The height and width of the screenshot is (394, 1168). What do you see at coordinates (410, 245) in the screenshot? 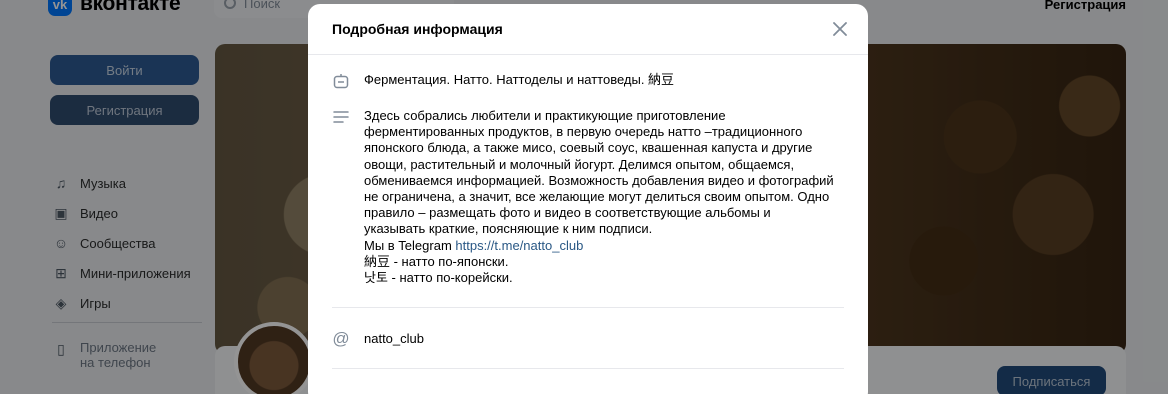
I see `telegram-prefix: Мы в Telegram` at bounding box center [410, 245].